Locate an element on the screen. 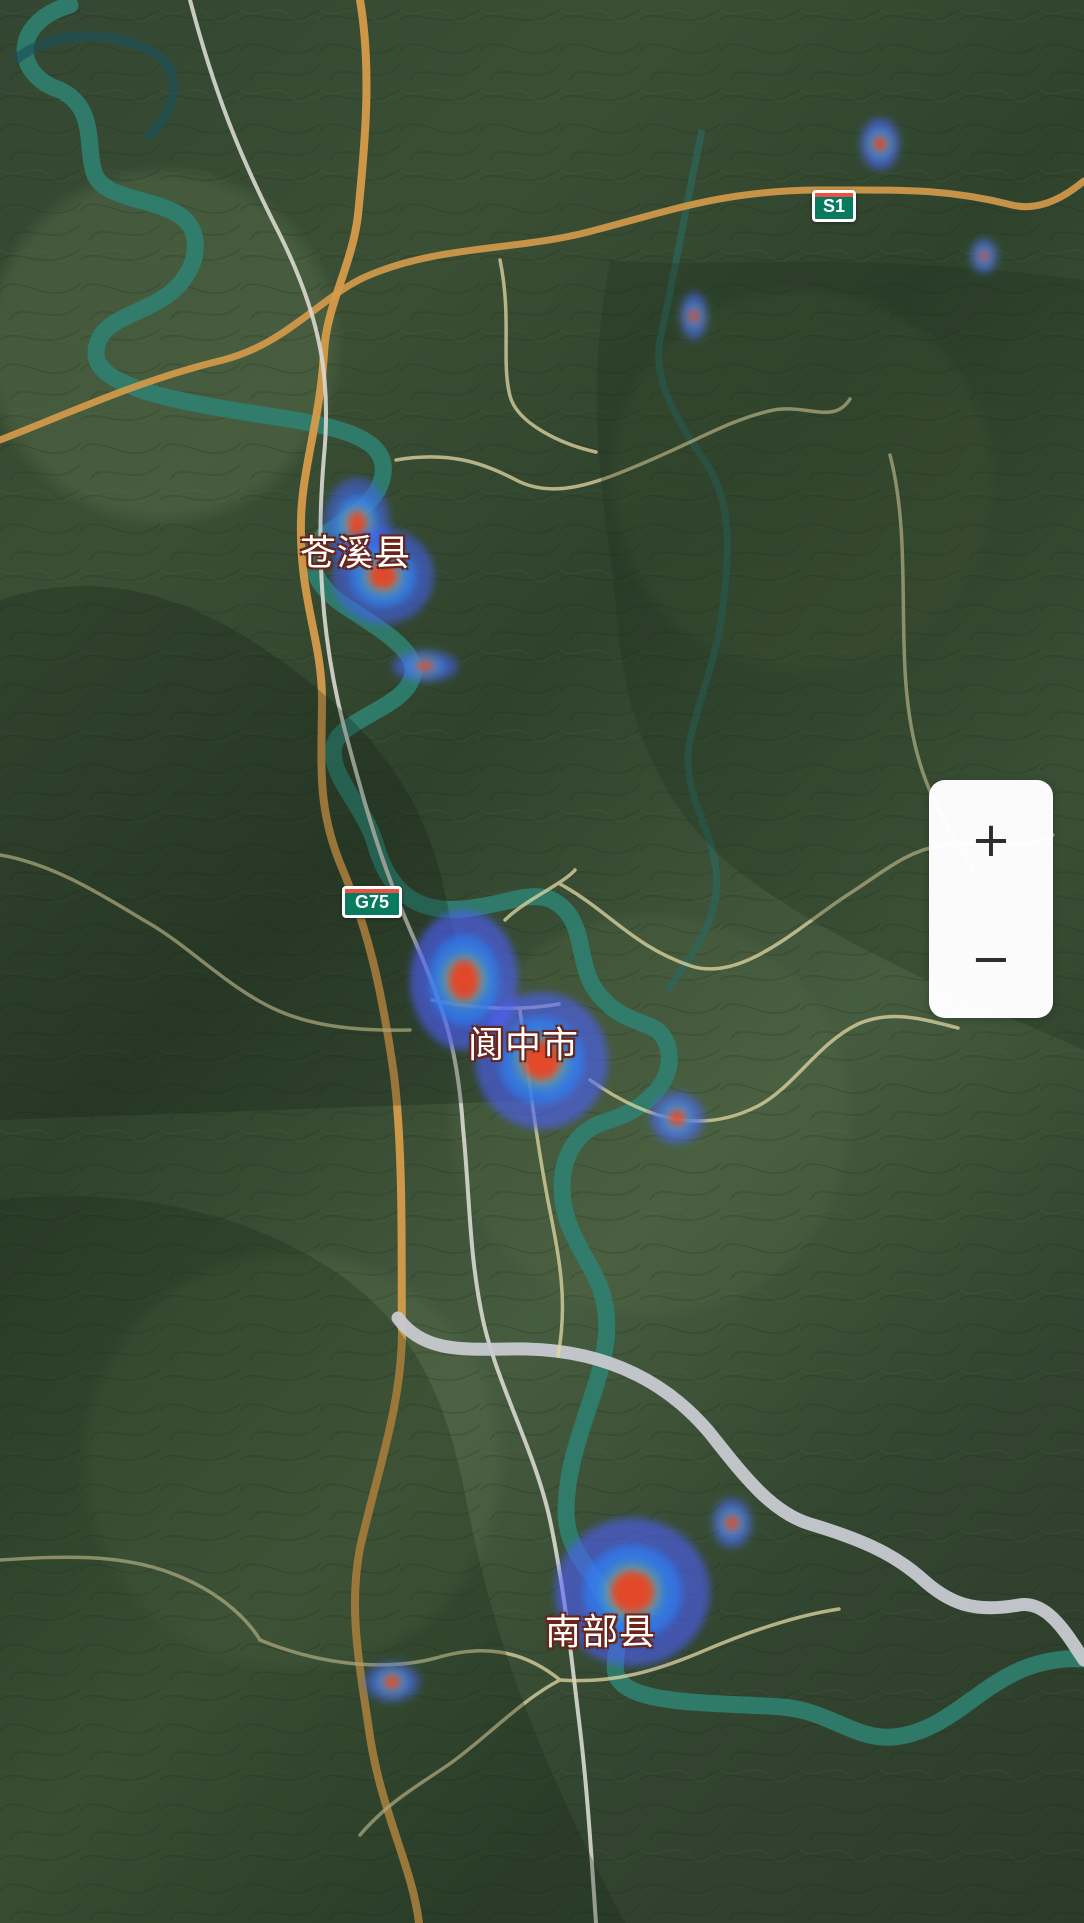 The height and width of the screenshot is (1923, 1084). road-shield-g75: G75 is located at coordinates (372, 902).